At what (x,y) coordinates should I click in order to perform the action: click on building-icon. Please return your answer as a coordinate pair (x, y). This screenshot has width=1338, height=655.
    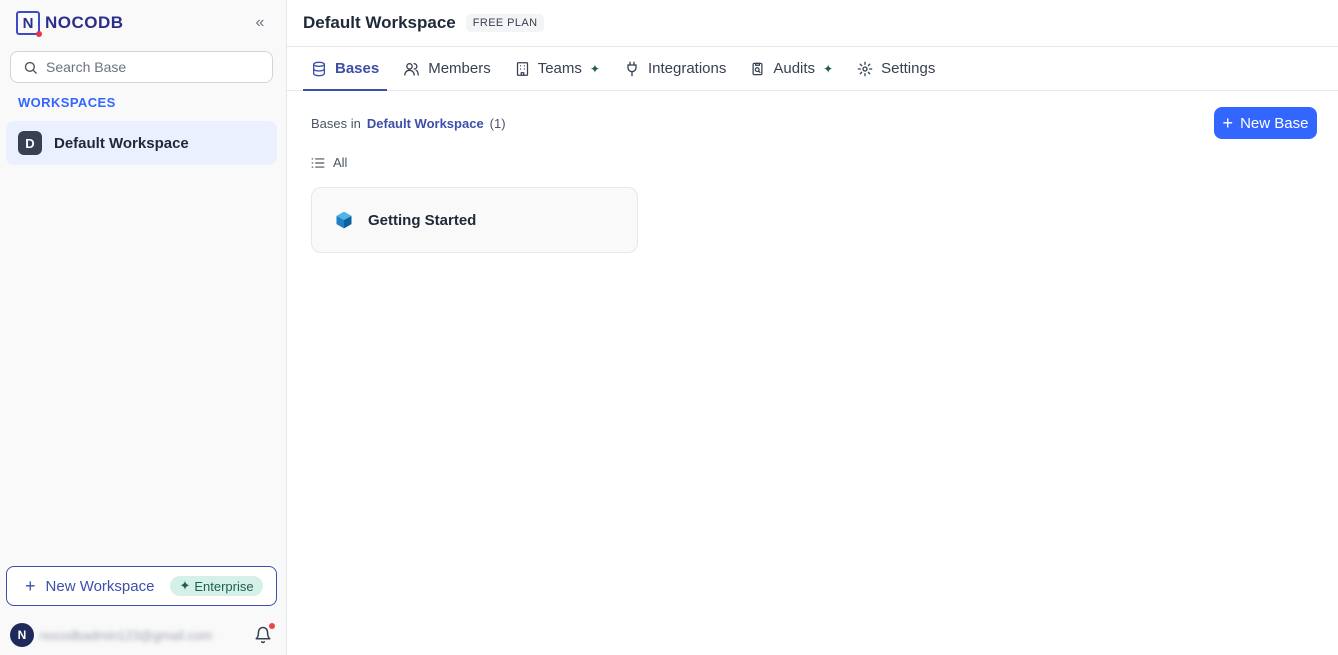
    Looking at the image, I should click on (522, 68).